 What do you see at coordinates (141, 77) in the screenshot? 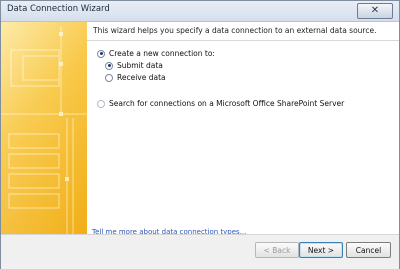
I see `receive-data-label: Receive data` at bounding box center [141, 77].